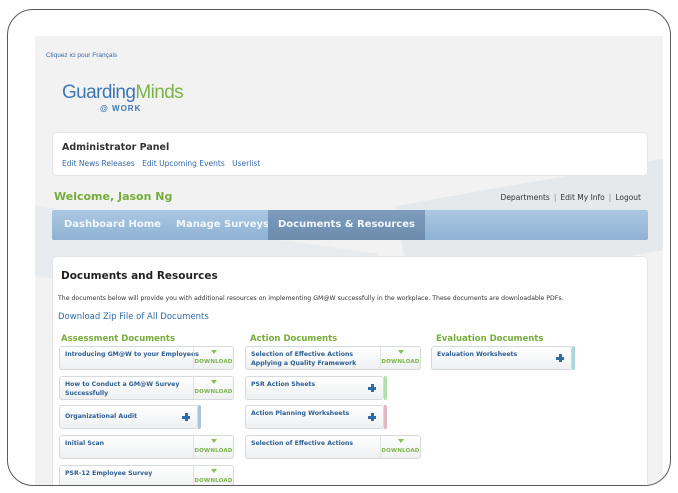 The width and height of the screenshot is (678, 493). I want to click on logo-wordmark: GuardingMinds, so click(123, 92).